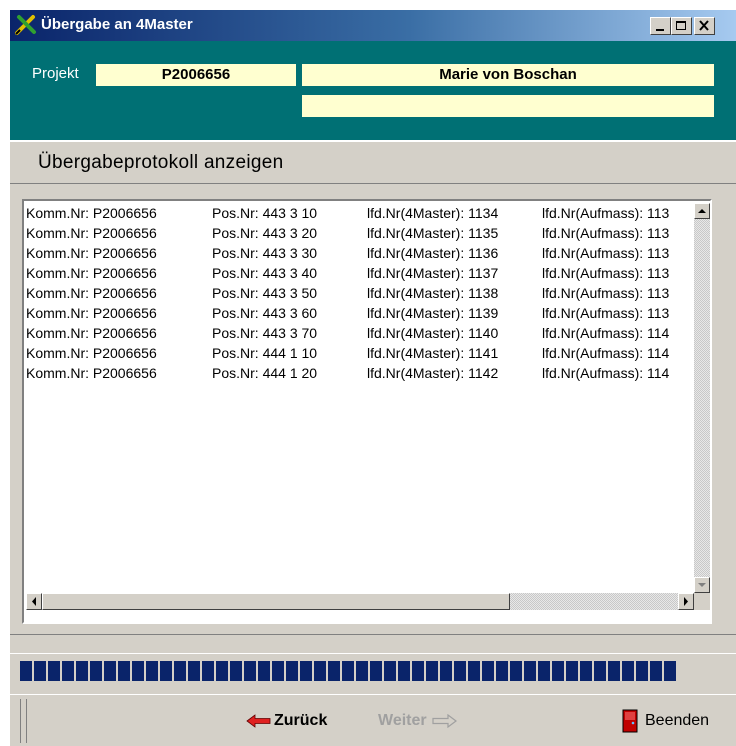 This screenshot has height=746, width=736. Describe the element at coordinates (660, 30) in the screenshot. I see `minimize-icon` at that location.